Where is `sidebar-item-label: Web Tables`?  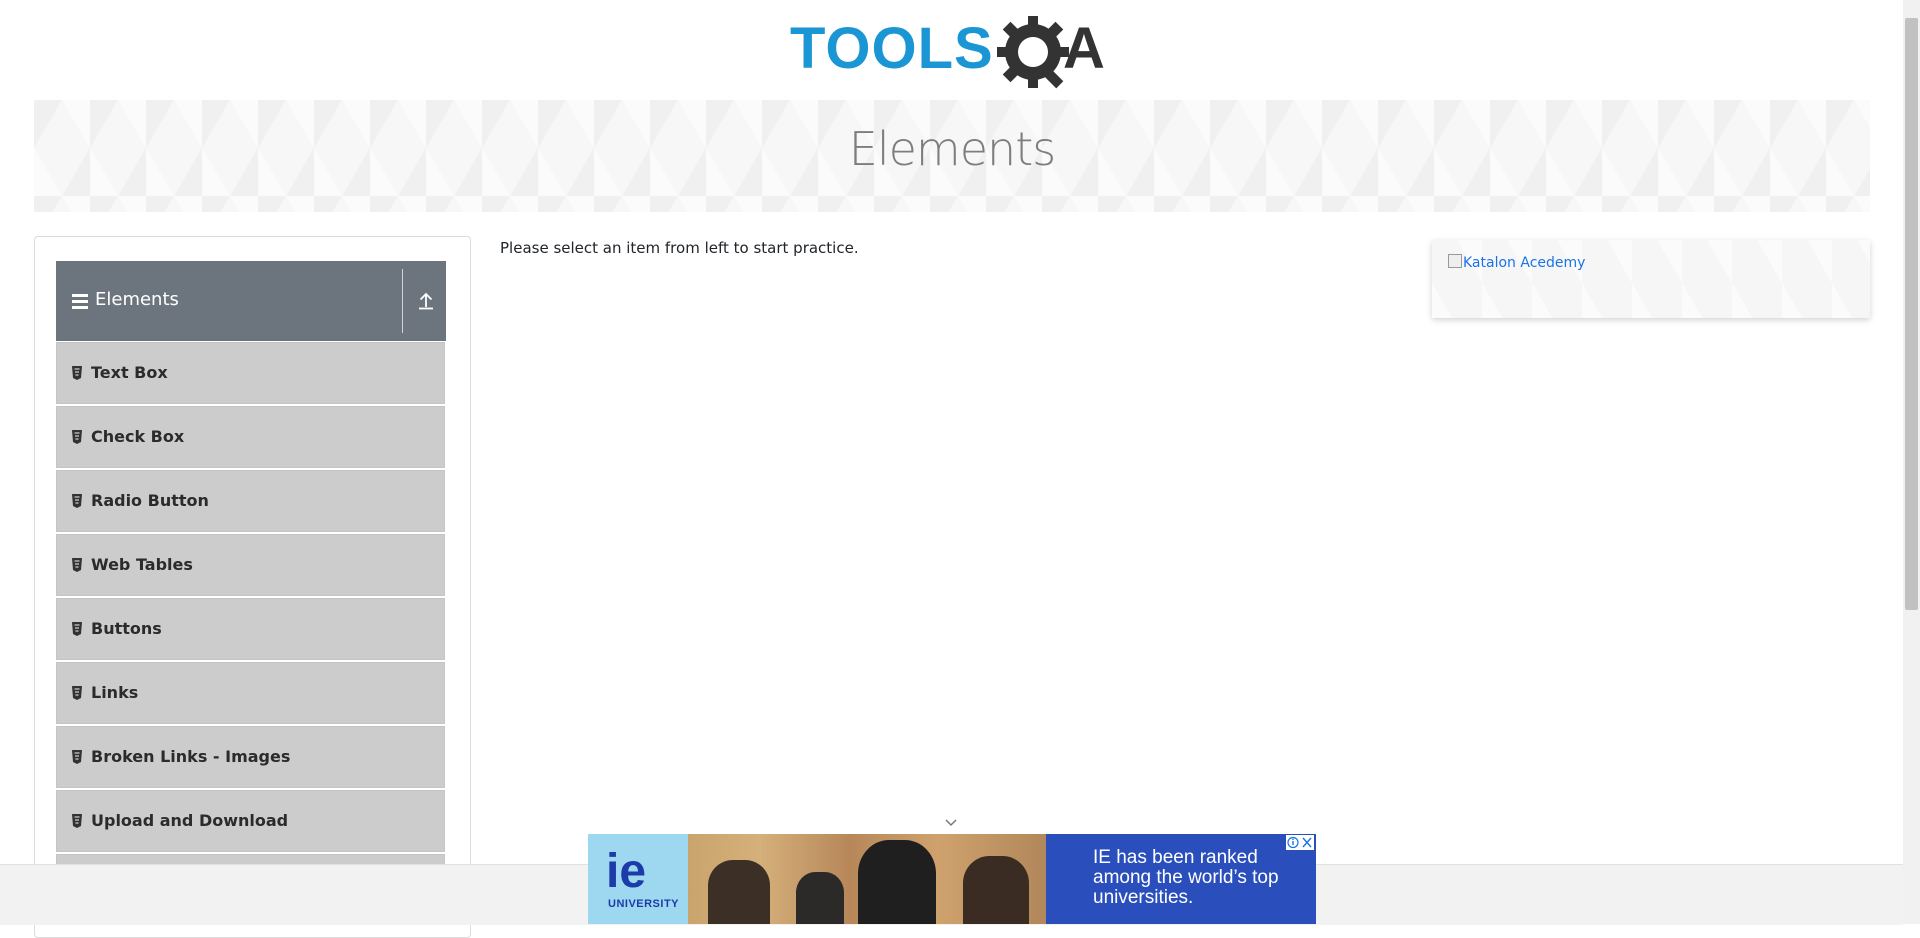
sidebar-item-label: Web Tables is located at coordinates (142, 564).